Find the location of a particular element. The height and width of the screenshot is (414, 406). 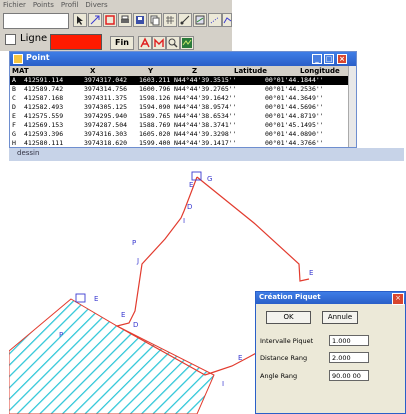

col-header-z: Z is located at coordinates (194, 71).